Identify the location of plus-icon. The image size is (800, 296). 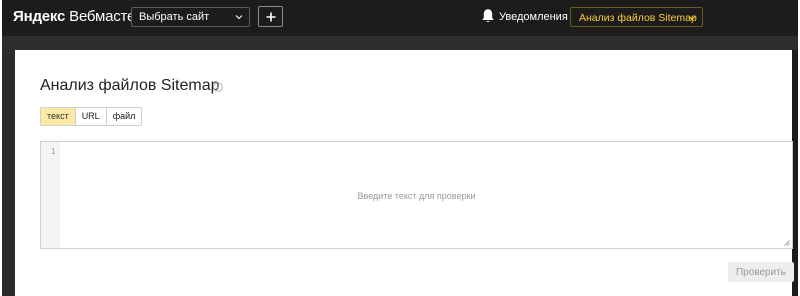
(271, 17).